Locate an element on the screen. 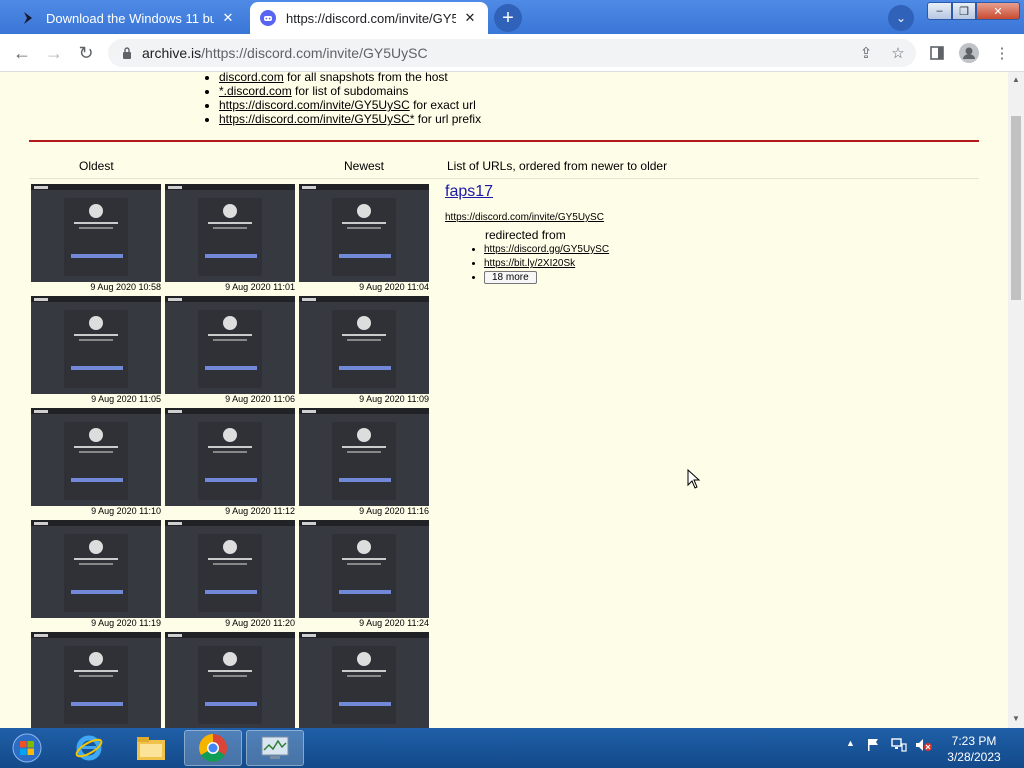 This screenshot has width=1024, height=768. result-url-link: https://discord.com/invite/GY5UySC is located at coordinates (524, 217).